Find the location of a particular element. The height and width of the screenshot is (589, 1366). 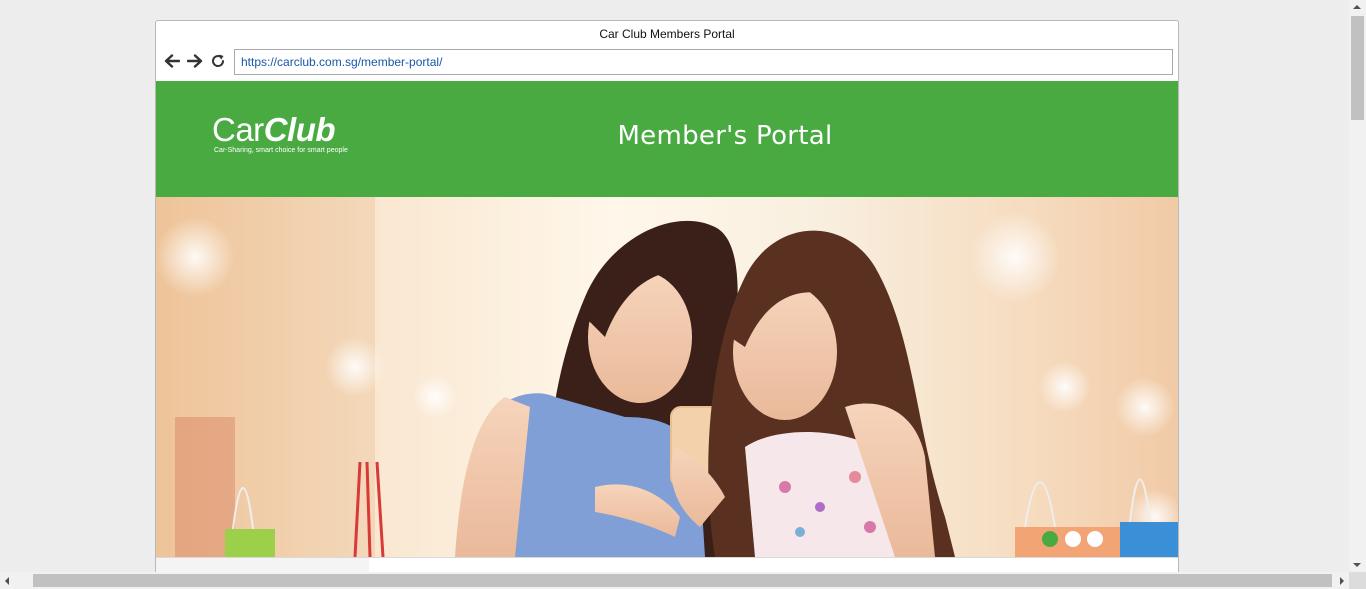

forward-button is located at coordinates (195, 61).